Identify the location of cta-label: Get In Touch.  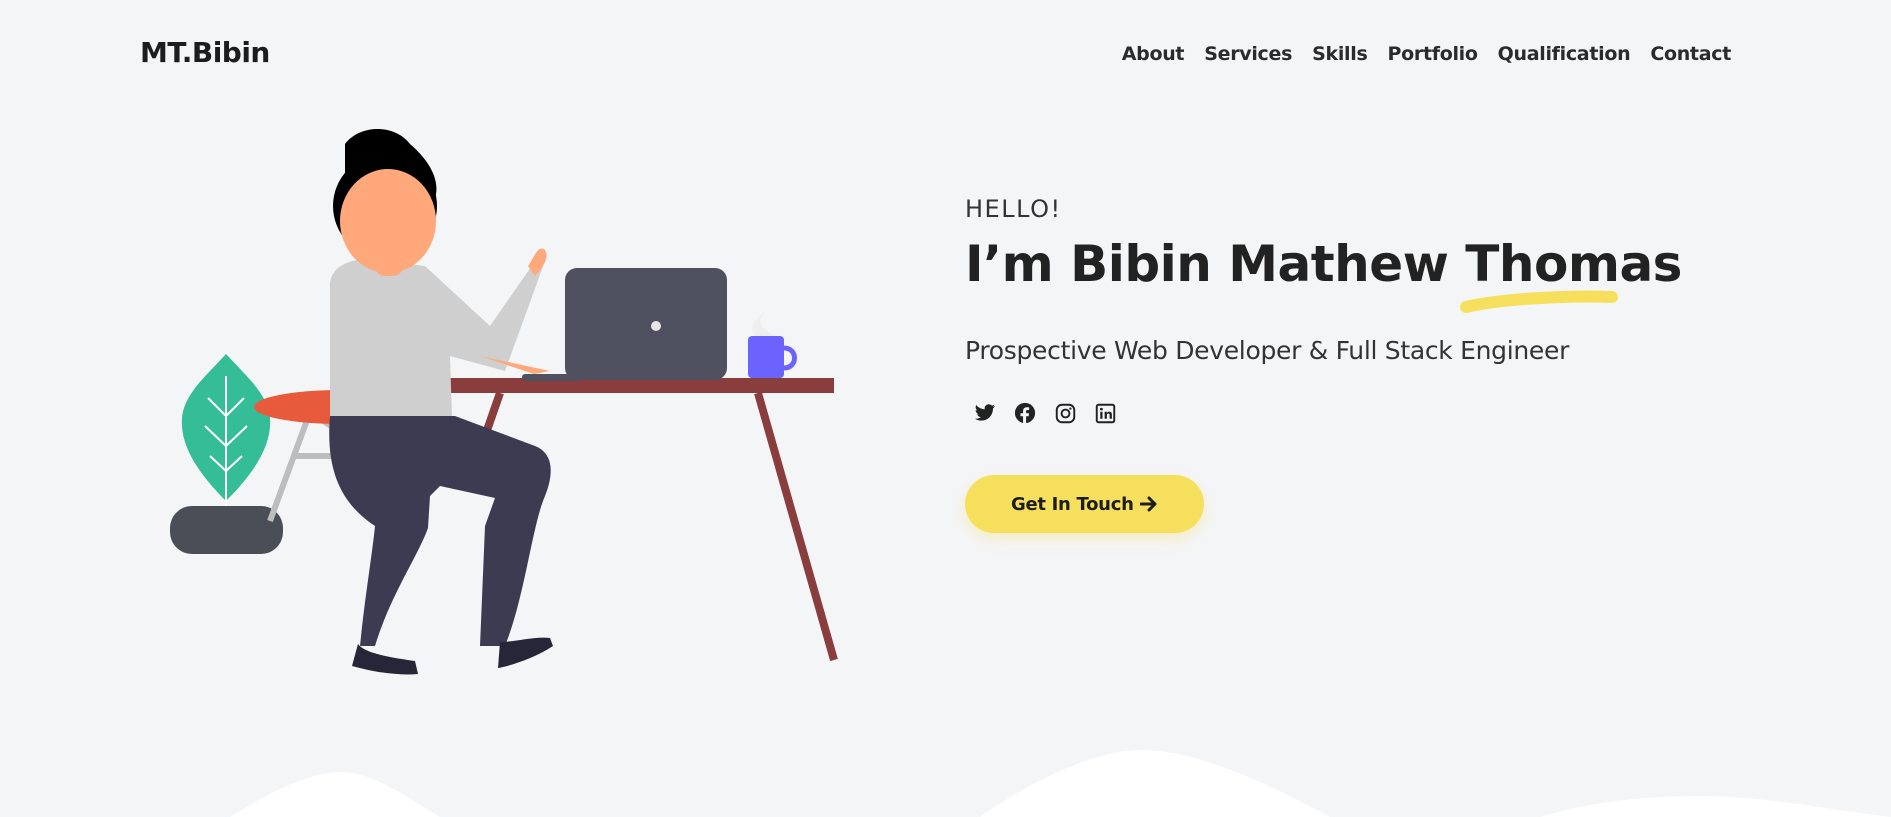
(1072, 504).